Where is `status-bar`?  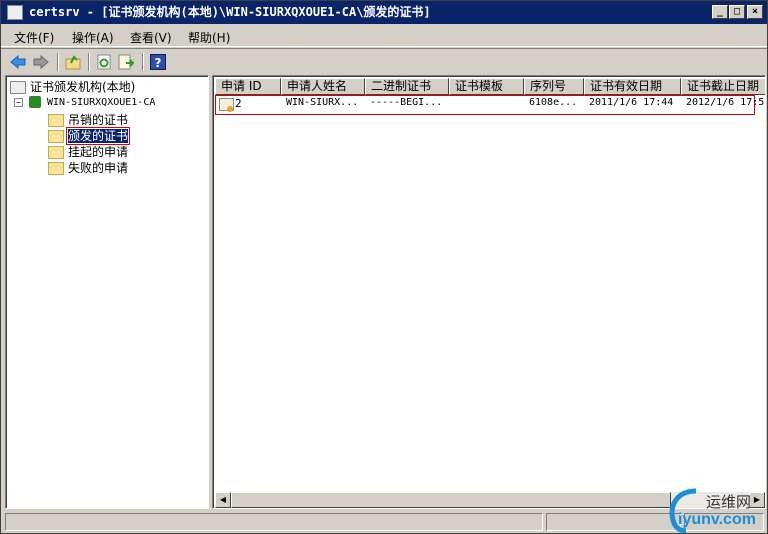
status-bar is located at coordinates (384, 522).